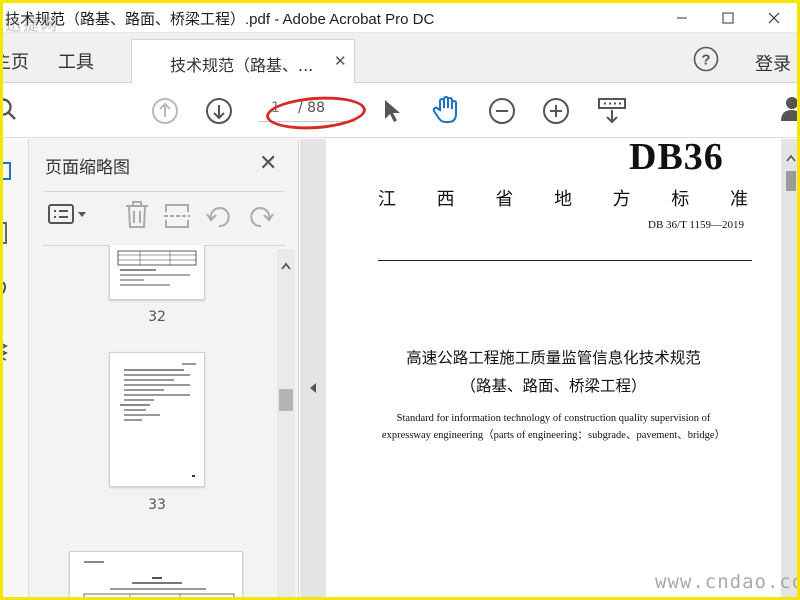 The width and height of the screenshot is (800, 600). What do you see at coordinates (387, 199) in the screenshot?
I see `province-char: 江` at bounding box center [387, 199].